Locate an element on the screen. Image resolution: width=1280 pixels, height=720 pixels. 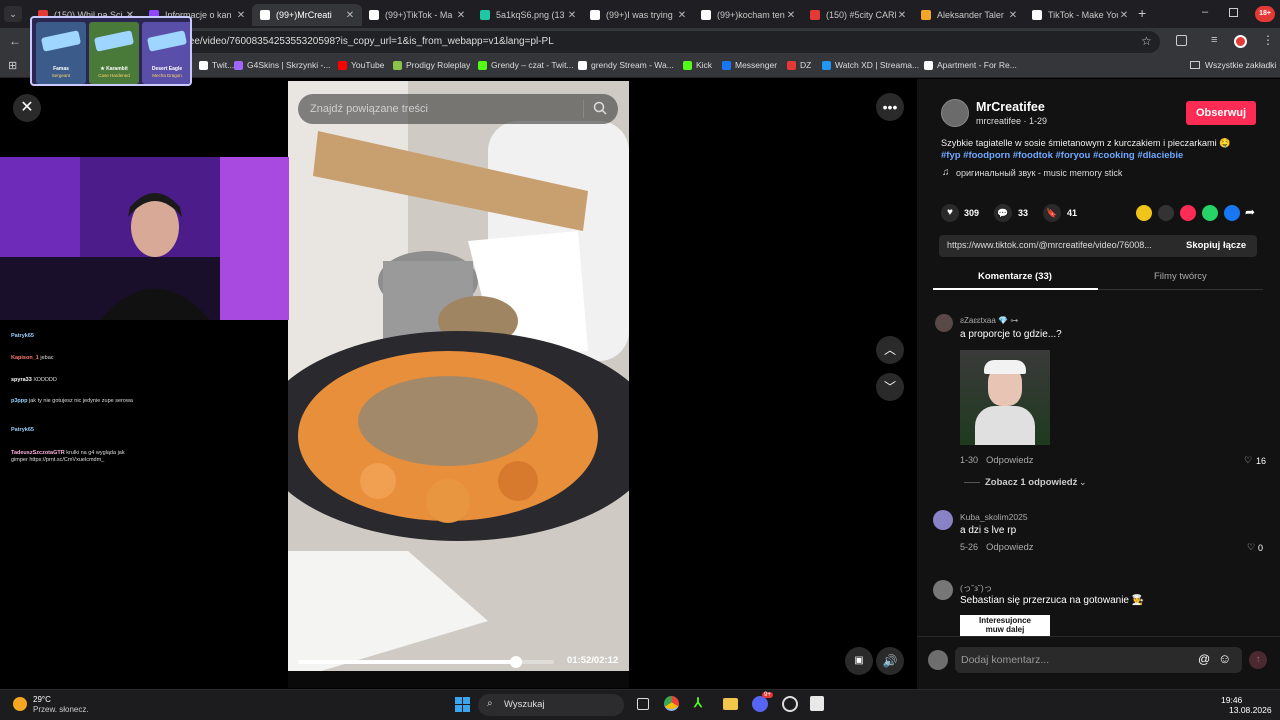
profile-badge: 18+ is located at coordinates (1265, 14).